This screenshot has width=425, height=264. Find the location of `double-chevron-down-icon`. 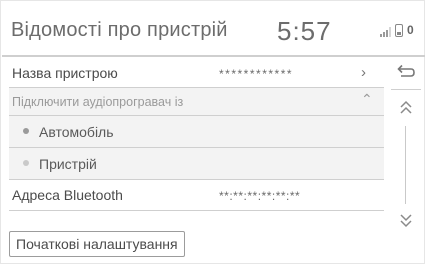

double-chevron-down-icon is located at coordinates (406, 220).